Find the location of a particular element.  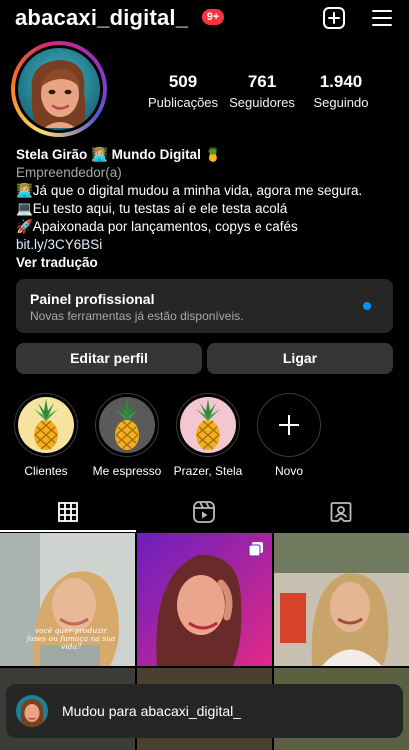

tab-posts-grid is located at coordinates (68, 512).